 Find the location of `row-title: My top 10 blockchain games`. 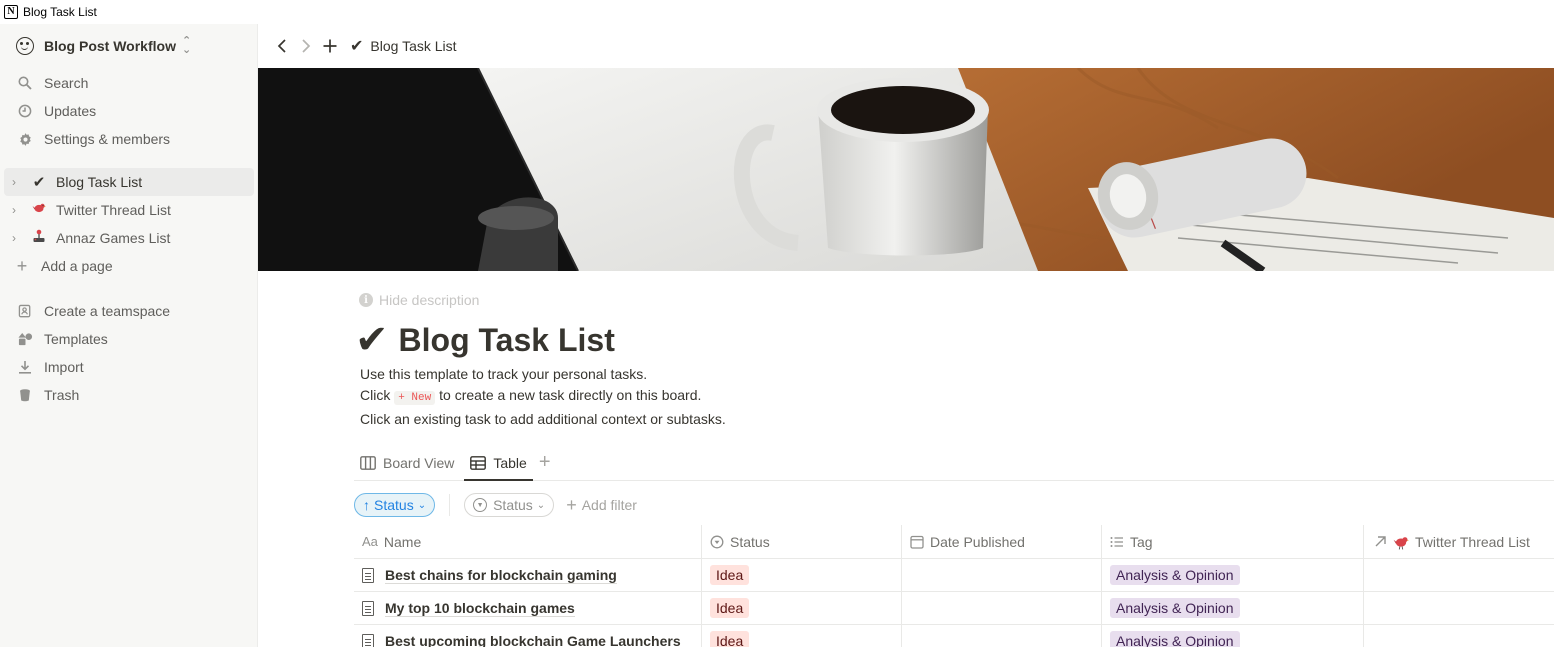

row-title: My top 10 blockchain games is located at coordinates (480, 608).